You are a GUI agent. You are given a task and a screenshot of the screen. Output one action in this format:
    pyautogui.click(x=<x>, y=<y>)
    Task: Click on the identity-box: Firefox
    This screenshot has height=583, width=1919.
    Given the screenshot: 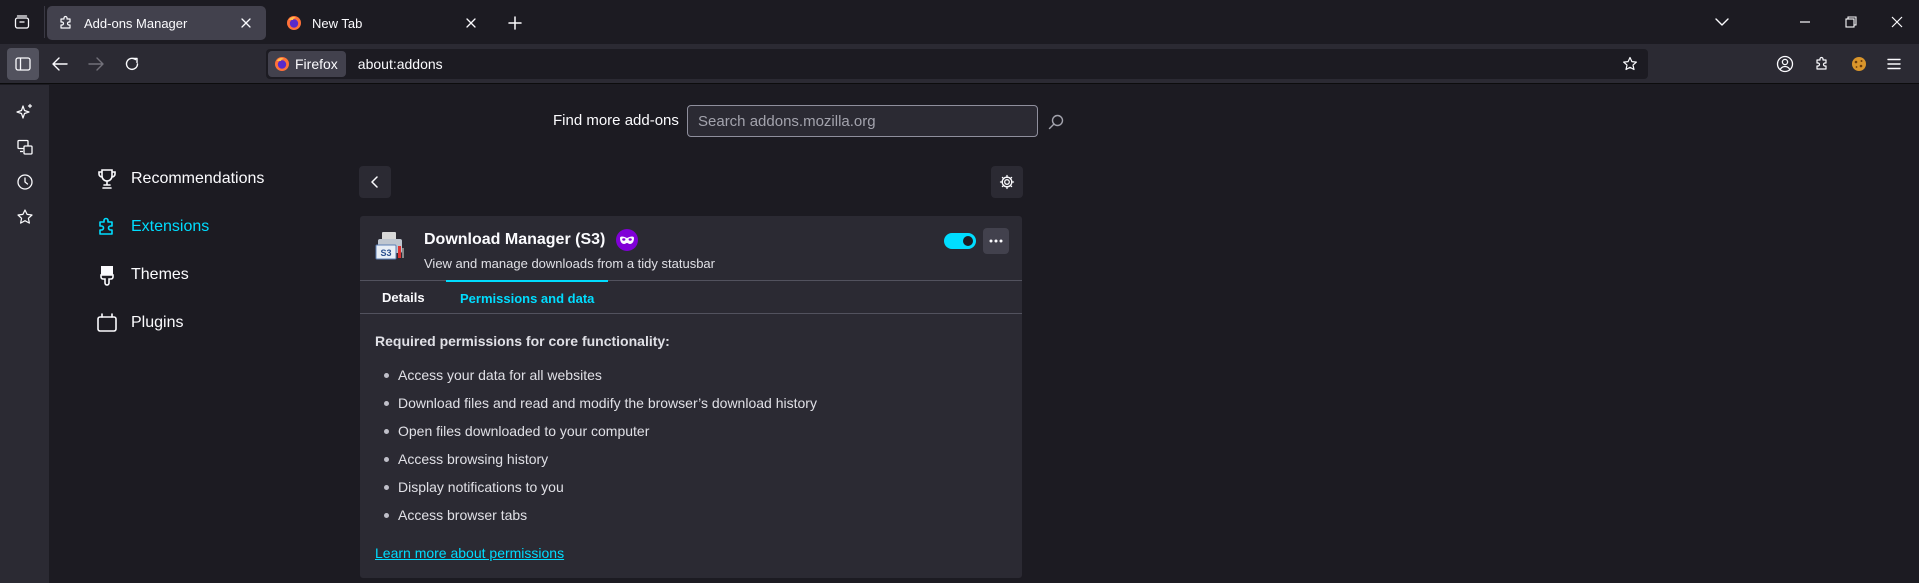 What is the action you would take?
    pyautogui.click(x=307, y=64)
    